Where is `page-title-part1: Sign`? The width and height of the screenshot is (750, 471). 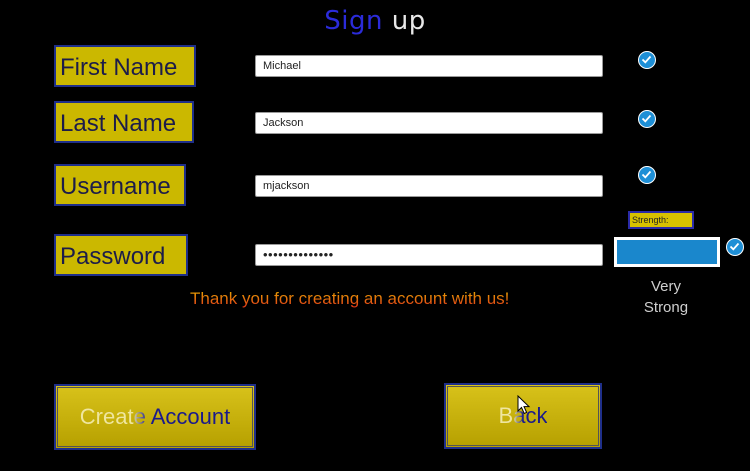 page-title-part1: Sign is located at coordinates (353, 21).